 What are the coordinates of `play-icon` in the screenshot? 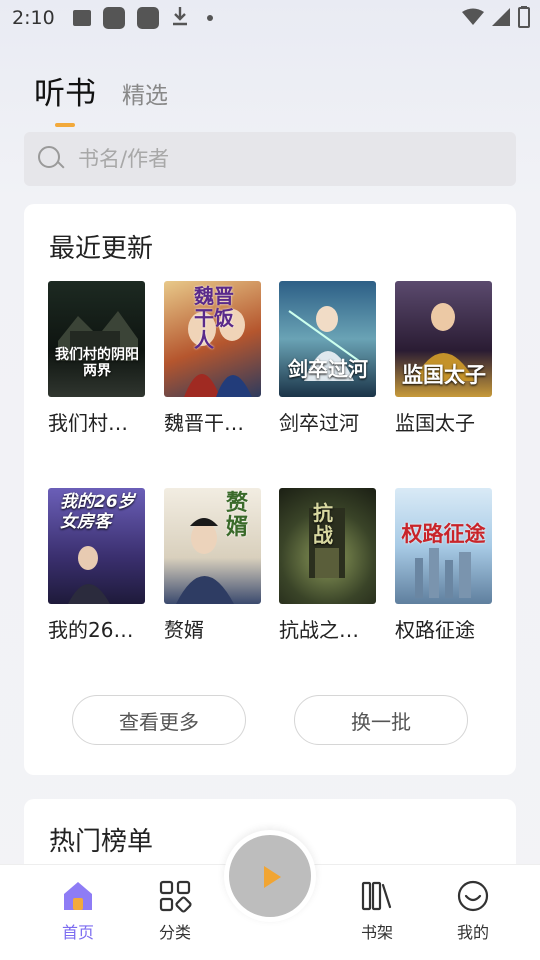 It's located at (272, 877).